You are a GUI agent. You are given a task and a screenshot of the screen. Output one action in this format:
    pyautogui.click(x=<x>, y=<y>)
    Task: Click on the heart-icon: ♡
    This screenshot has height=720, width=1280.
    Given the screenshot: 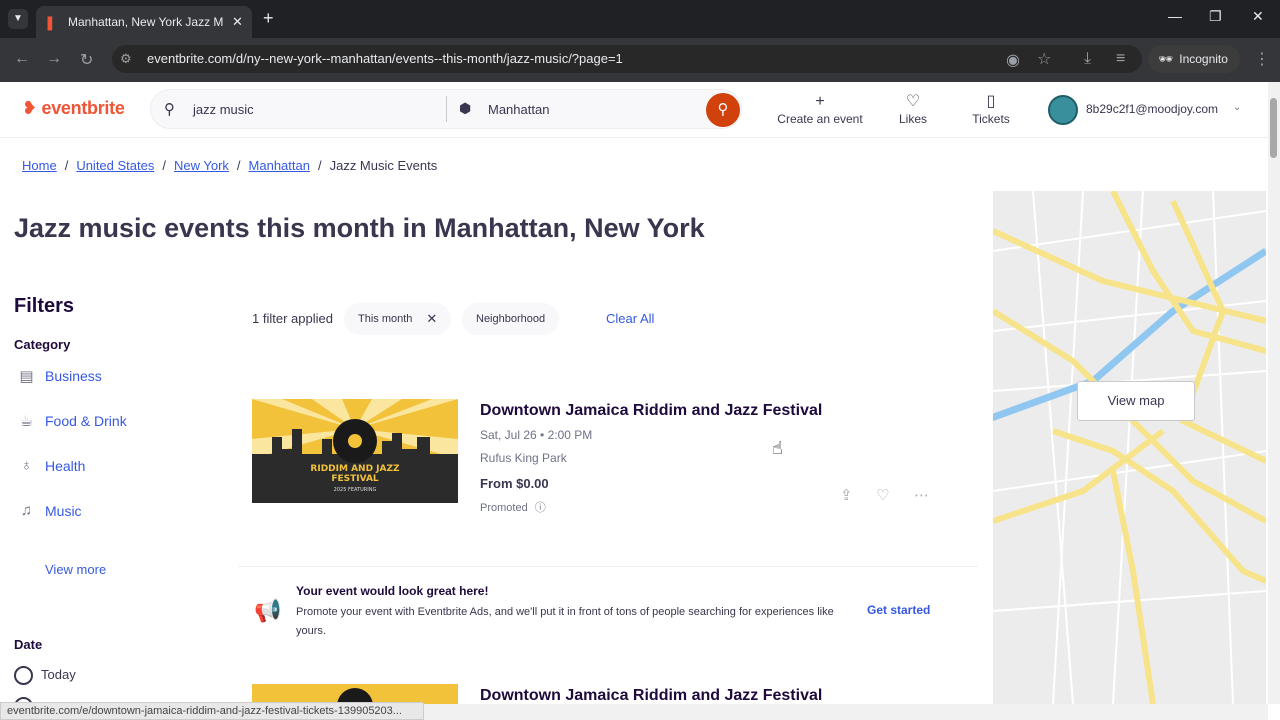 What is the action you would take?
    pyautogui.click(x=913, y=101)
    